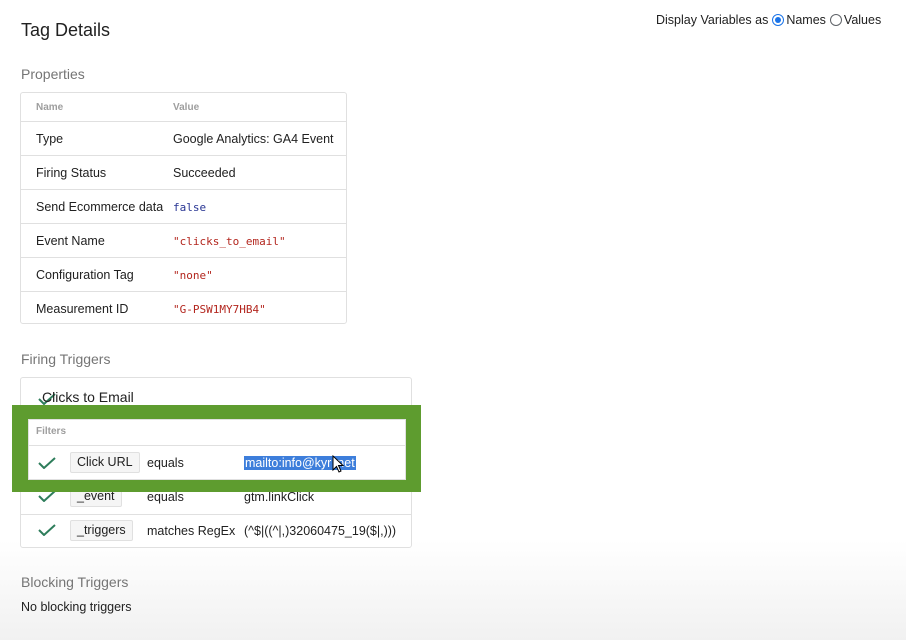  I want to click on table-row: Send Ecommerce data false, so click(183, 207).